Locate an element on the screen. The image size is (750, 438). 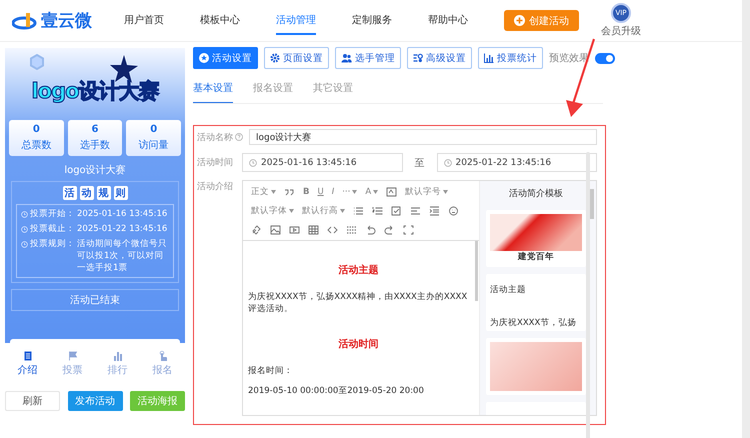
section-button: 页面设置 is located at coordinates (296, 58).